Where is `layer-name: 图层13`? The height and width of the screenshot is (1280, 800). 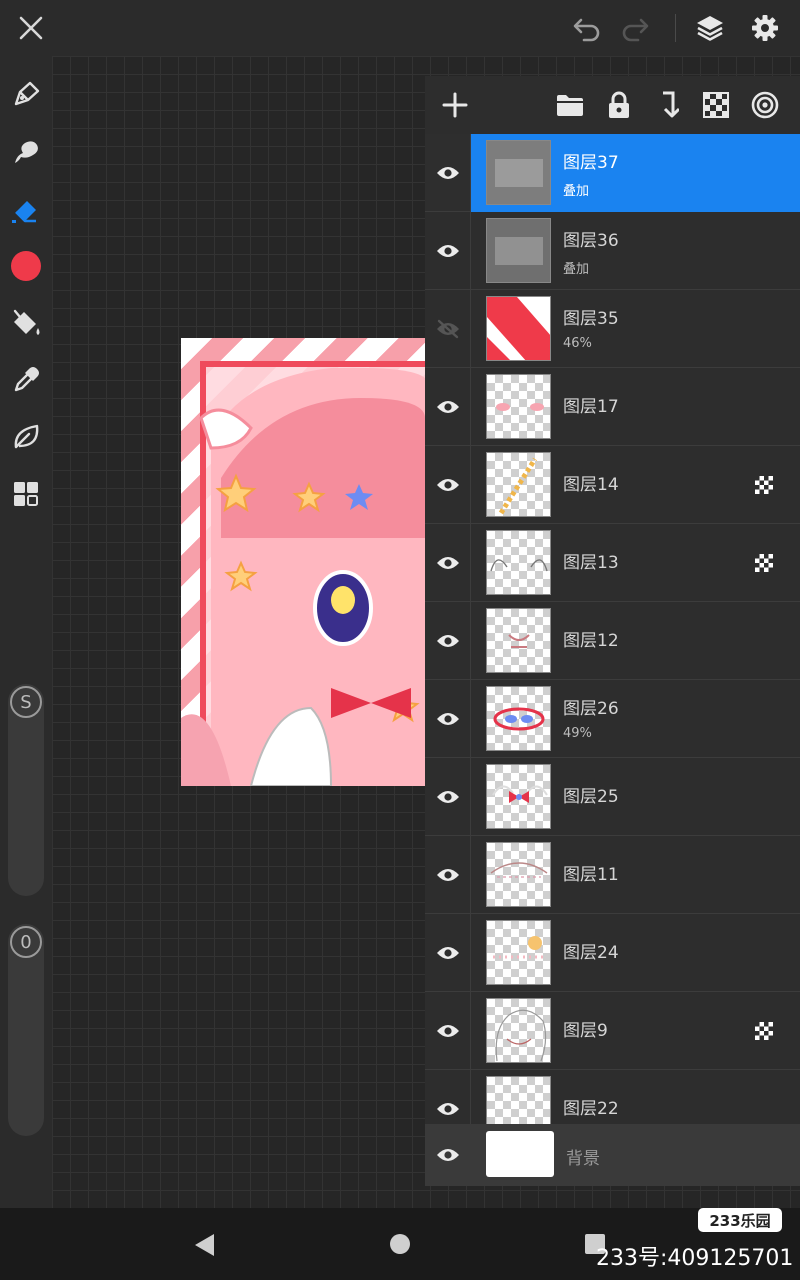
layer-name: 图层13 is located at coordinates (591, 563).